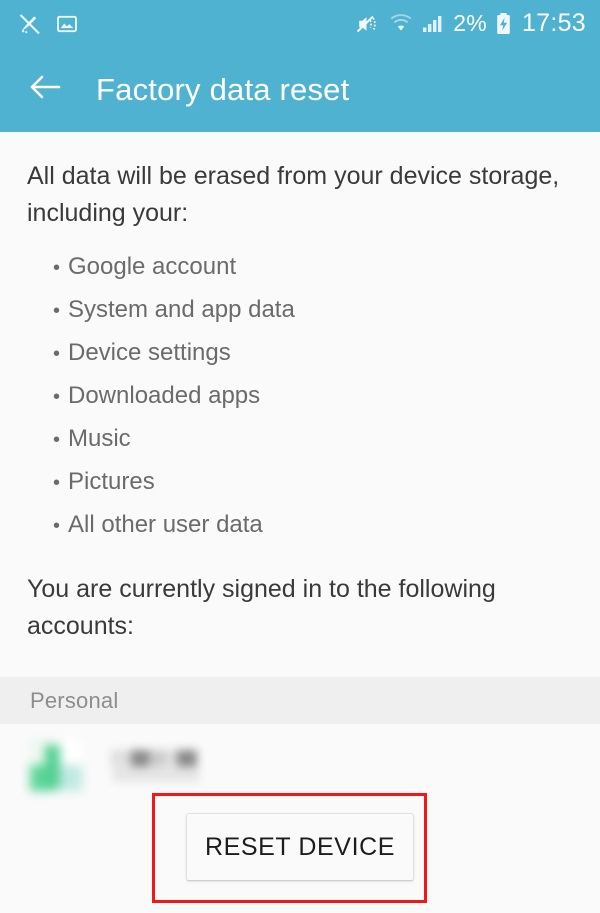 The height and width of the screenshot is (913, 600). What do you see at coordinates (111, 481) in the screenshot?
I see `list-item-label: Pictures` at bounding box center [111, 481].